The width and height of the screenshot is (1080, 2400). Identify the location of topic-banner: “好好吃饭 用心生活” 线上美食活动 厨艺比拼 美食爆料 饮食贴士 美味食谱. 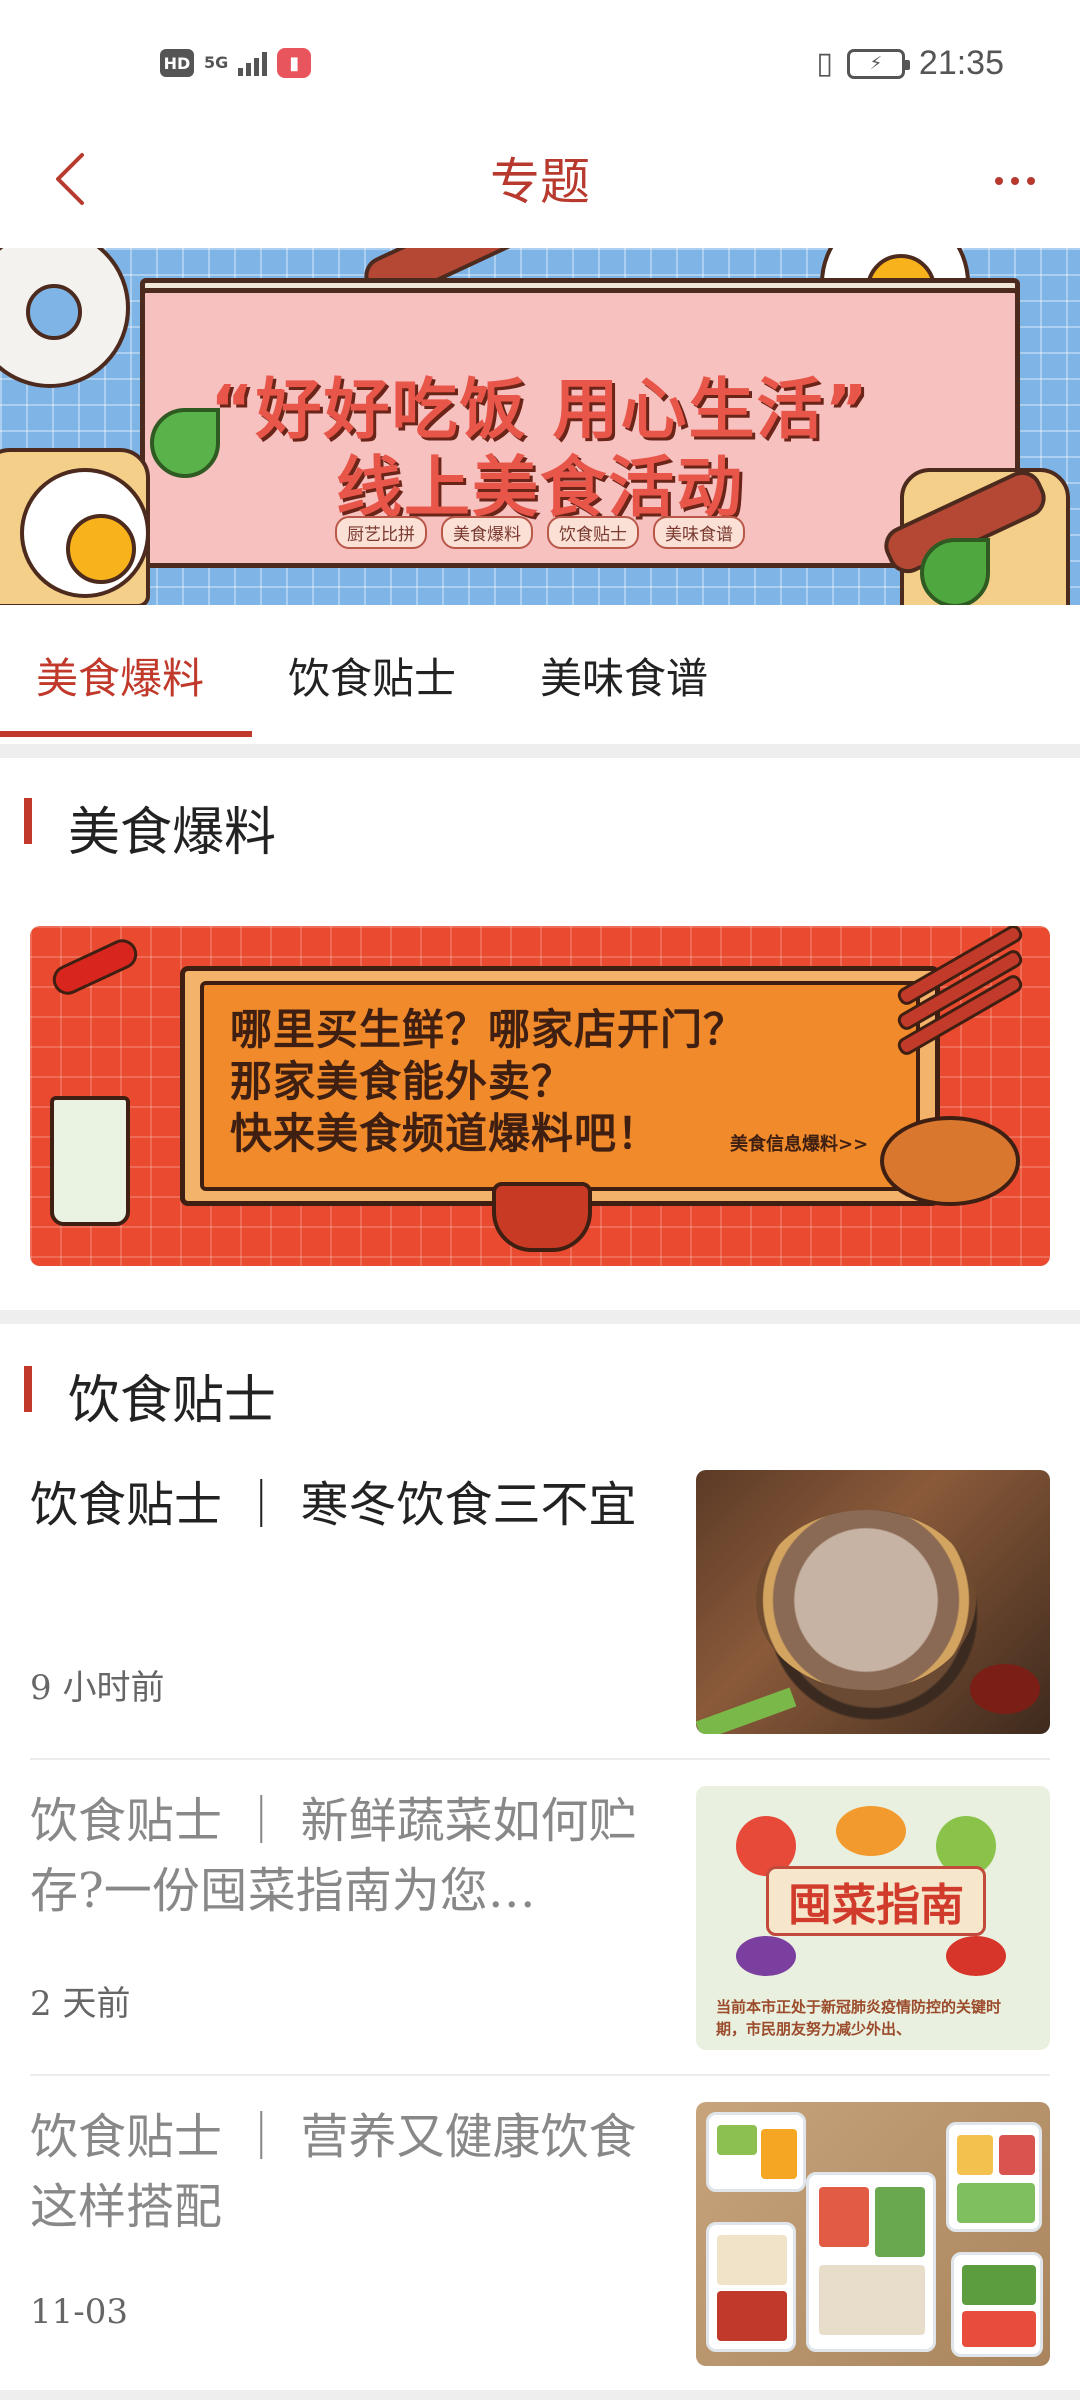
(540, 426).